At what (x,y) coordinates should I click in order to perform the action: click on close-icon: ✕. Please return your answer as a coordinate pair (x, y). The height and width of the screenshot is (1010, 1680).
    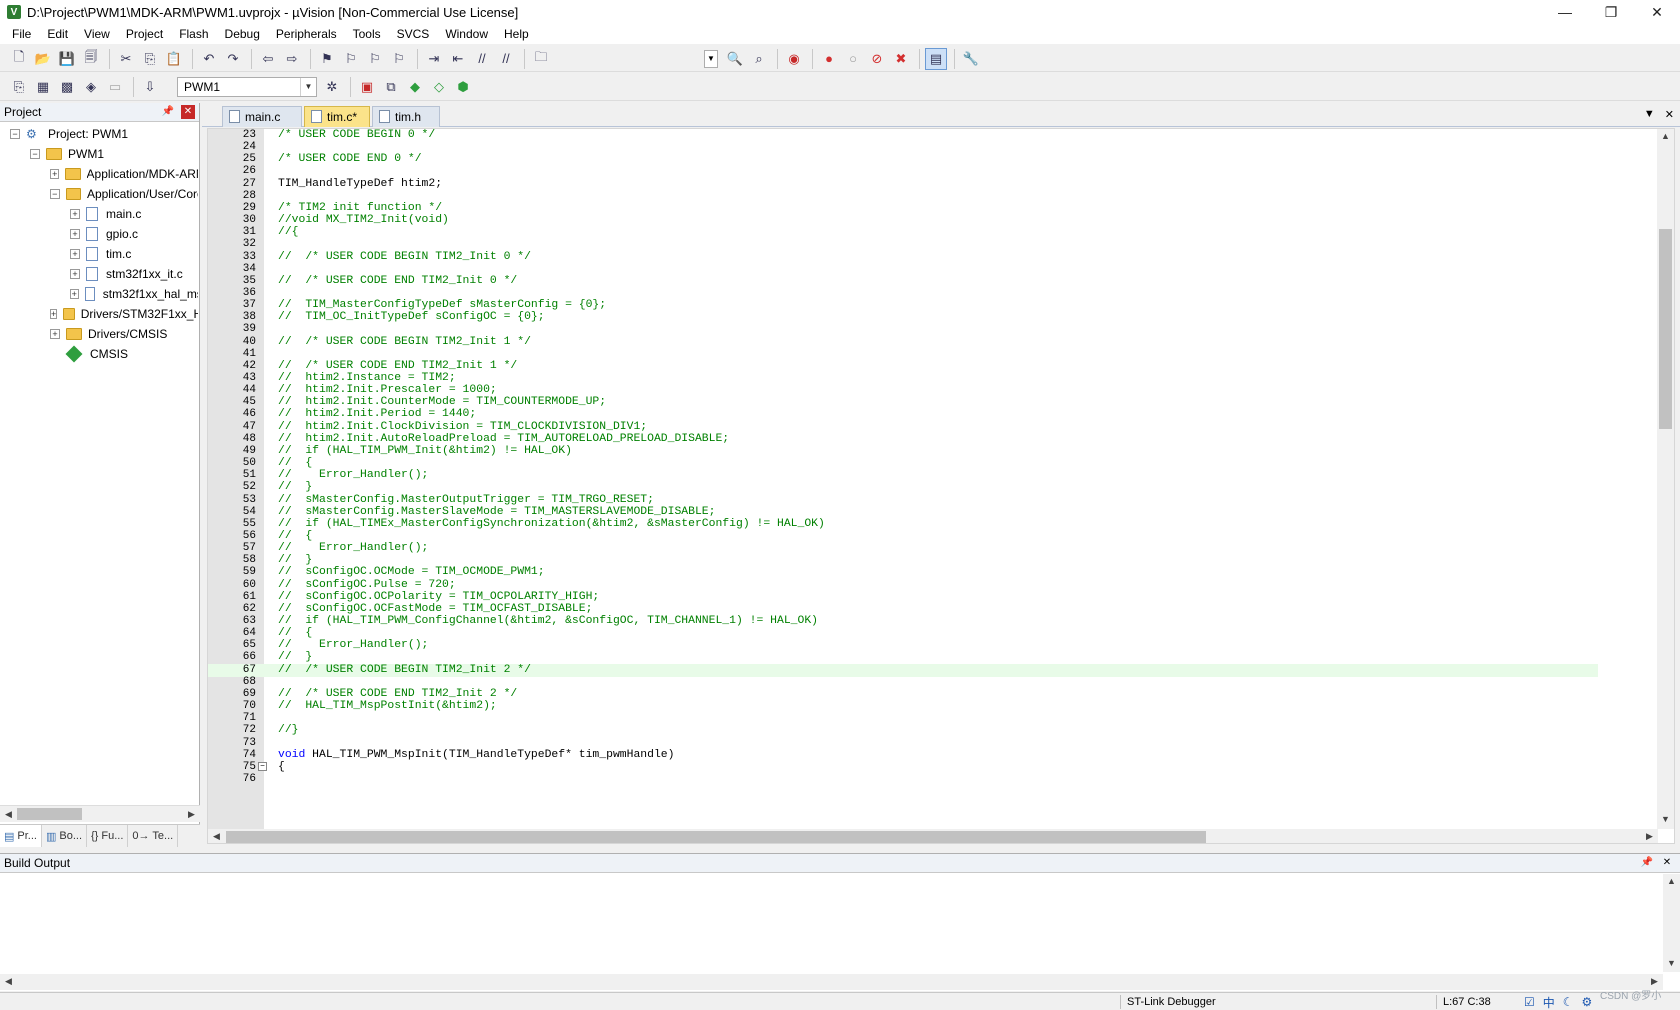
    Looking at the image, I should click on (1667, 863).